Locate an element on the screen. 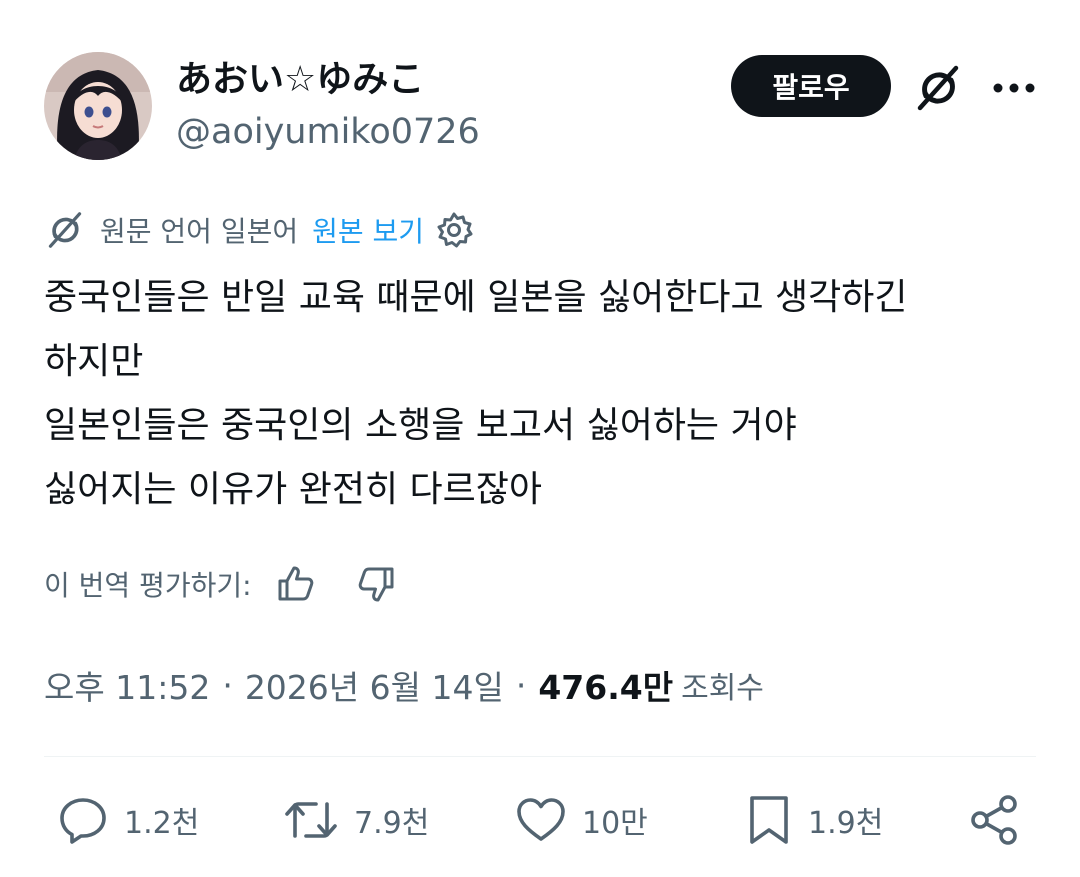 The width and height of the screenshot is (1080, 877). rate-translation-label: 이 번역 평가하기: is located at coordinates (148, 585).